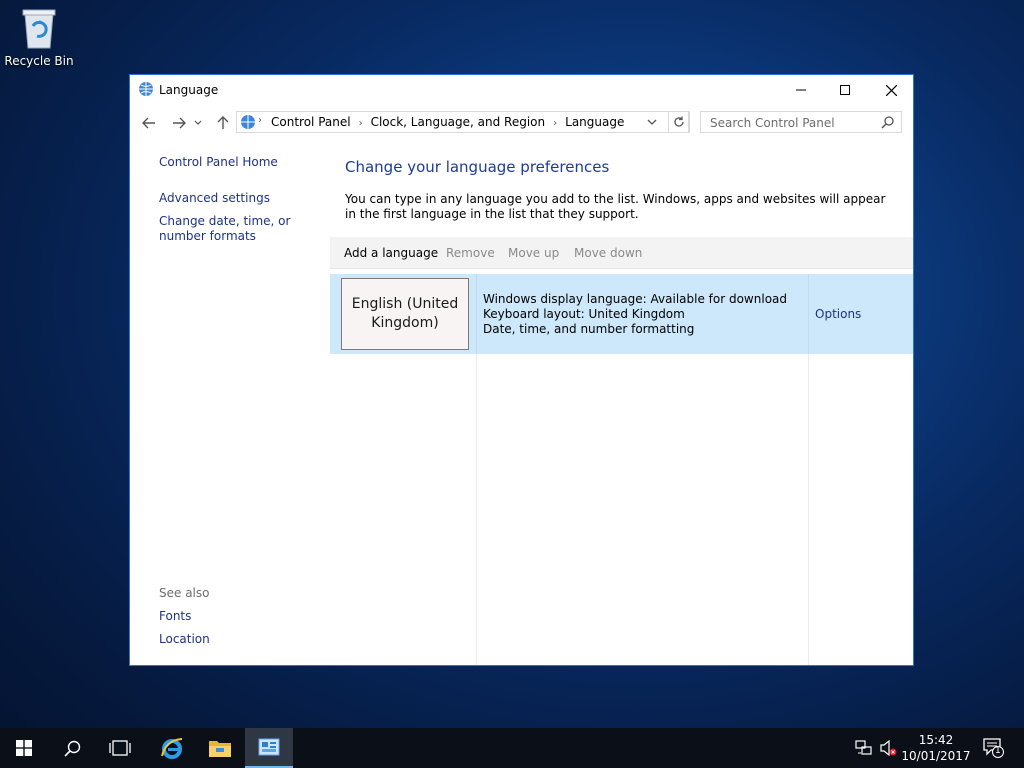 The height and width of the screenshot is (768, 1024). Describe the element at coordinates (864, 749) in the screenshot. I see `network-icon` at that location.